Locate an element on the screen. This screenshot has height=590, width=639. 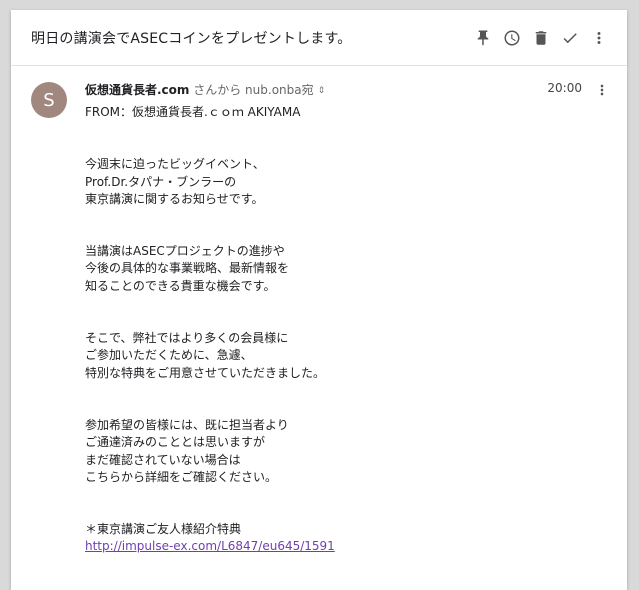
clock-icon is located at coordinates (511, 38).